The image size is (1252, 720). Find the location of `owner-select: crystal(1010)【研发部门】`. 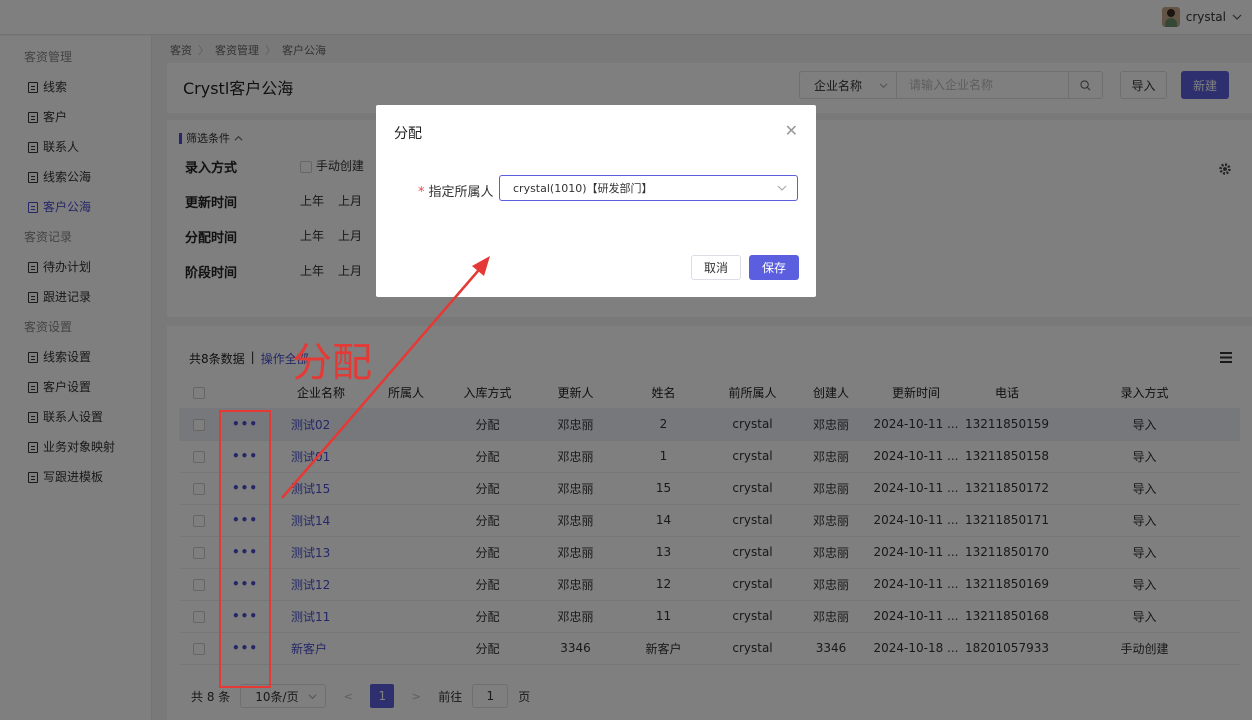

owner-select: crystal(1010)【研发部门】 is located at coordinates (648, 188).